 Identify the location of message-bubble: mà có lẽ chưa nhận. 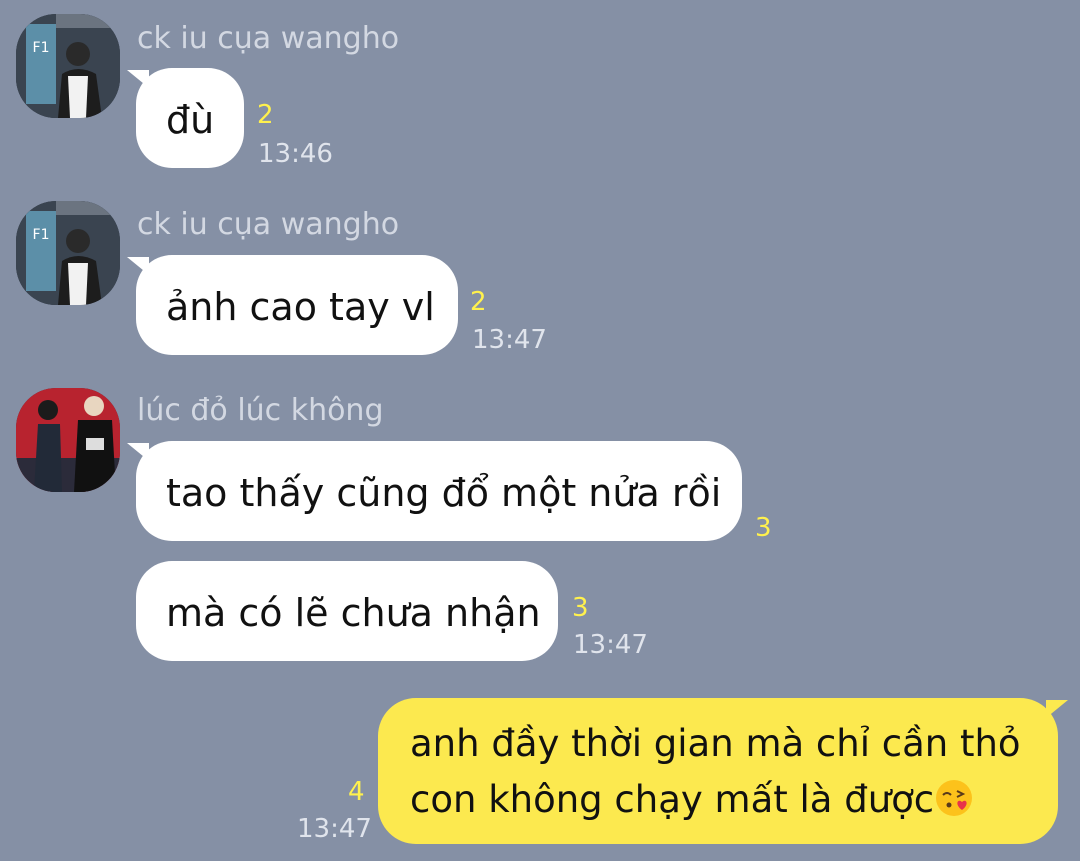
(347, 611).